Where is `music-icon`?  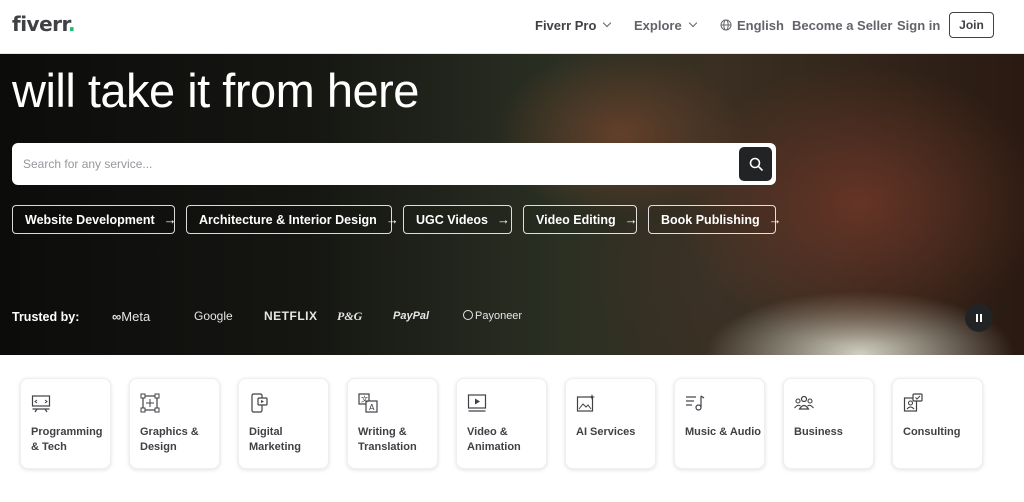 music-icon is located at coordinates (695, 403).